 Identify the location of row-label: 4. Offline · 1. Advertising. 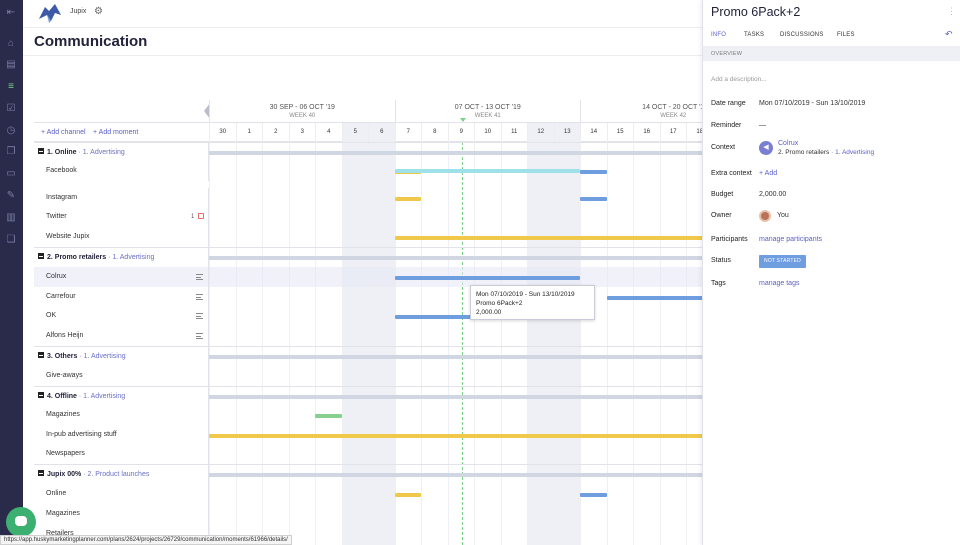
(118, 397).